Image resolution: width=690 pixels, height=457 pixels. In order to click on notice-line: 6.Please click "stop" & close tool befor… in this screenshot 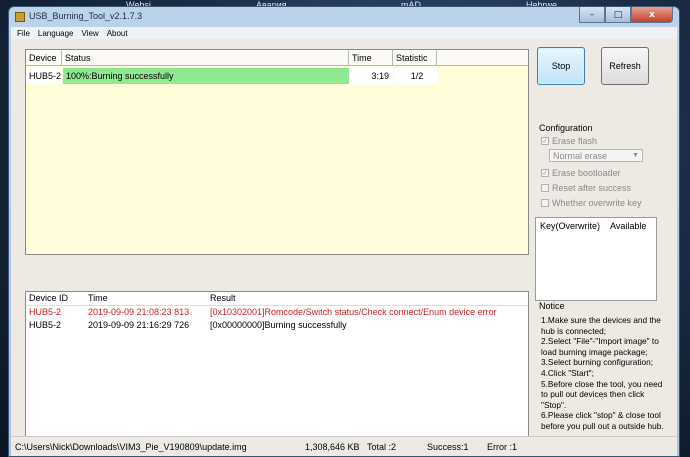, I will do `click(602, 420)`.